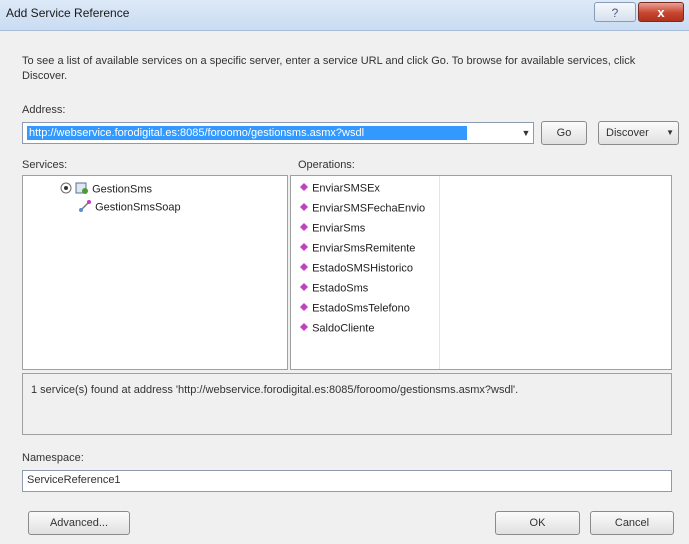 The image size is (689, 544). I want to click on address-label: Address:, so click(44, 110).